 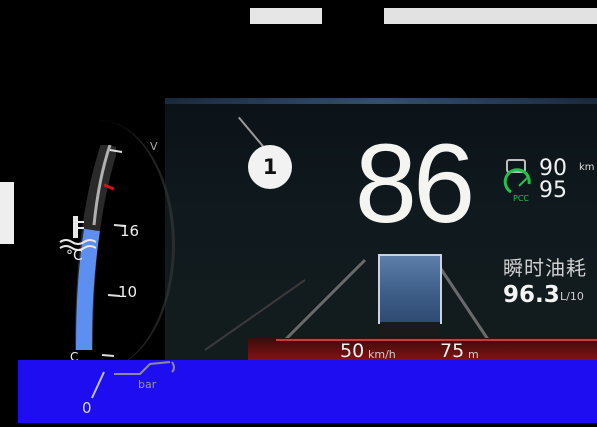 What do you see at coordinates (410, 329) in the screenshot?
I see `lead-vehicle-wheels` at bounding box center [410, 329].